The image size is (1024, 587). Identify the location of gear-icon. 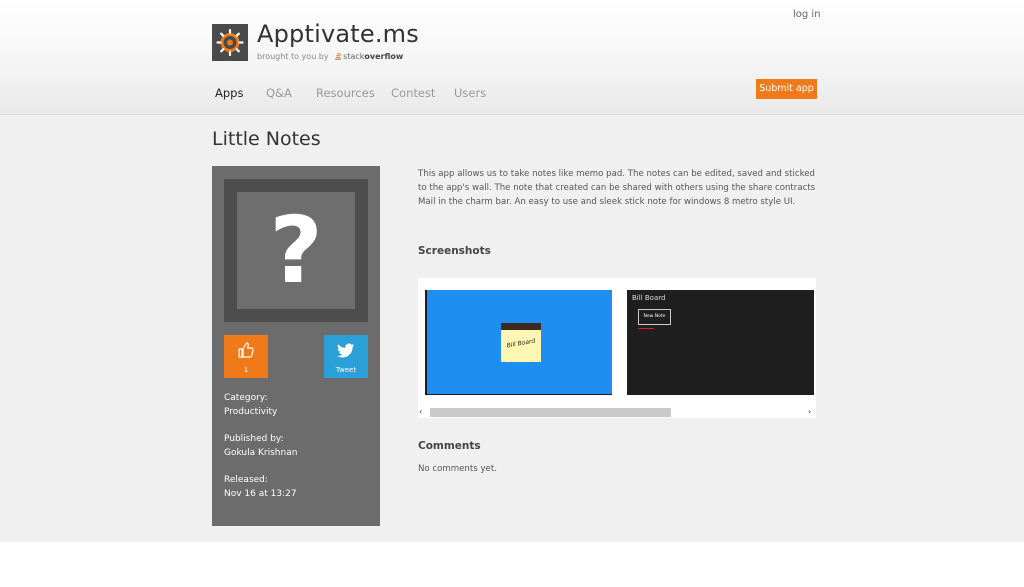
(230, 42).